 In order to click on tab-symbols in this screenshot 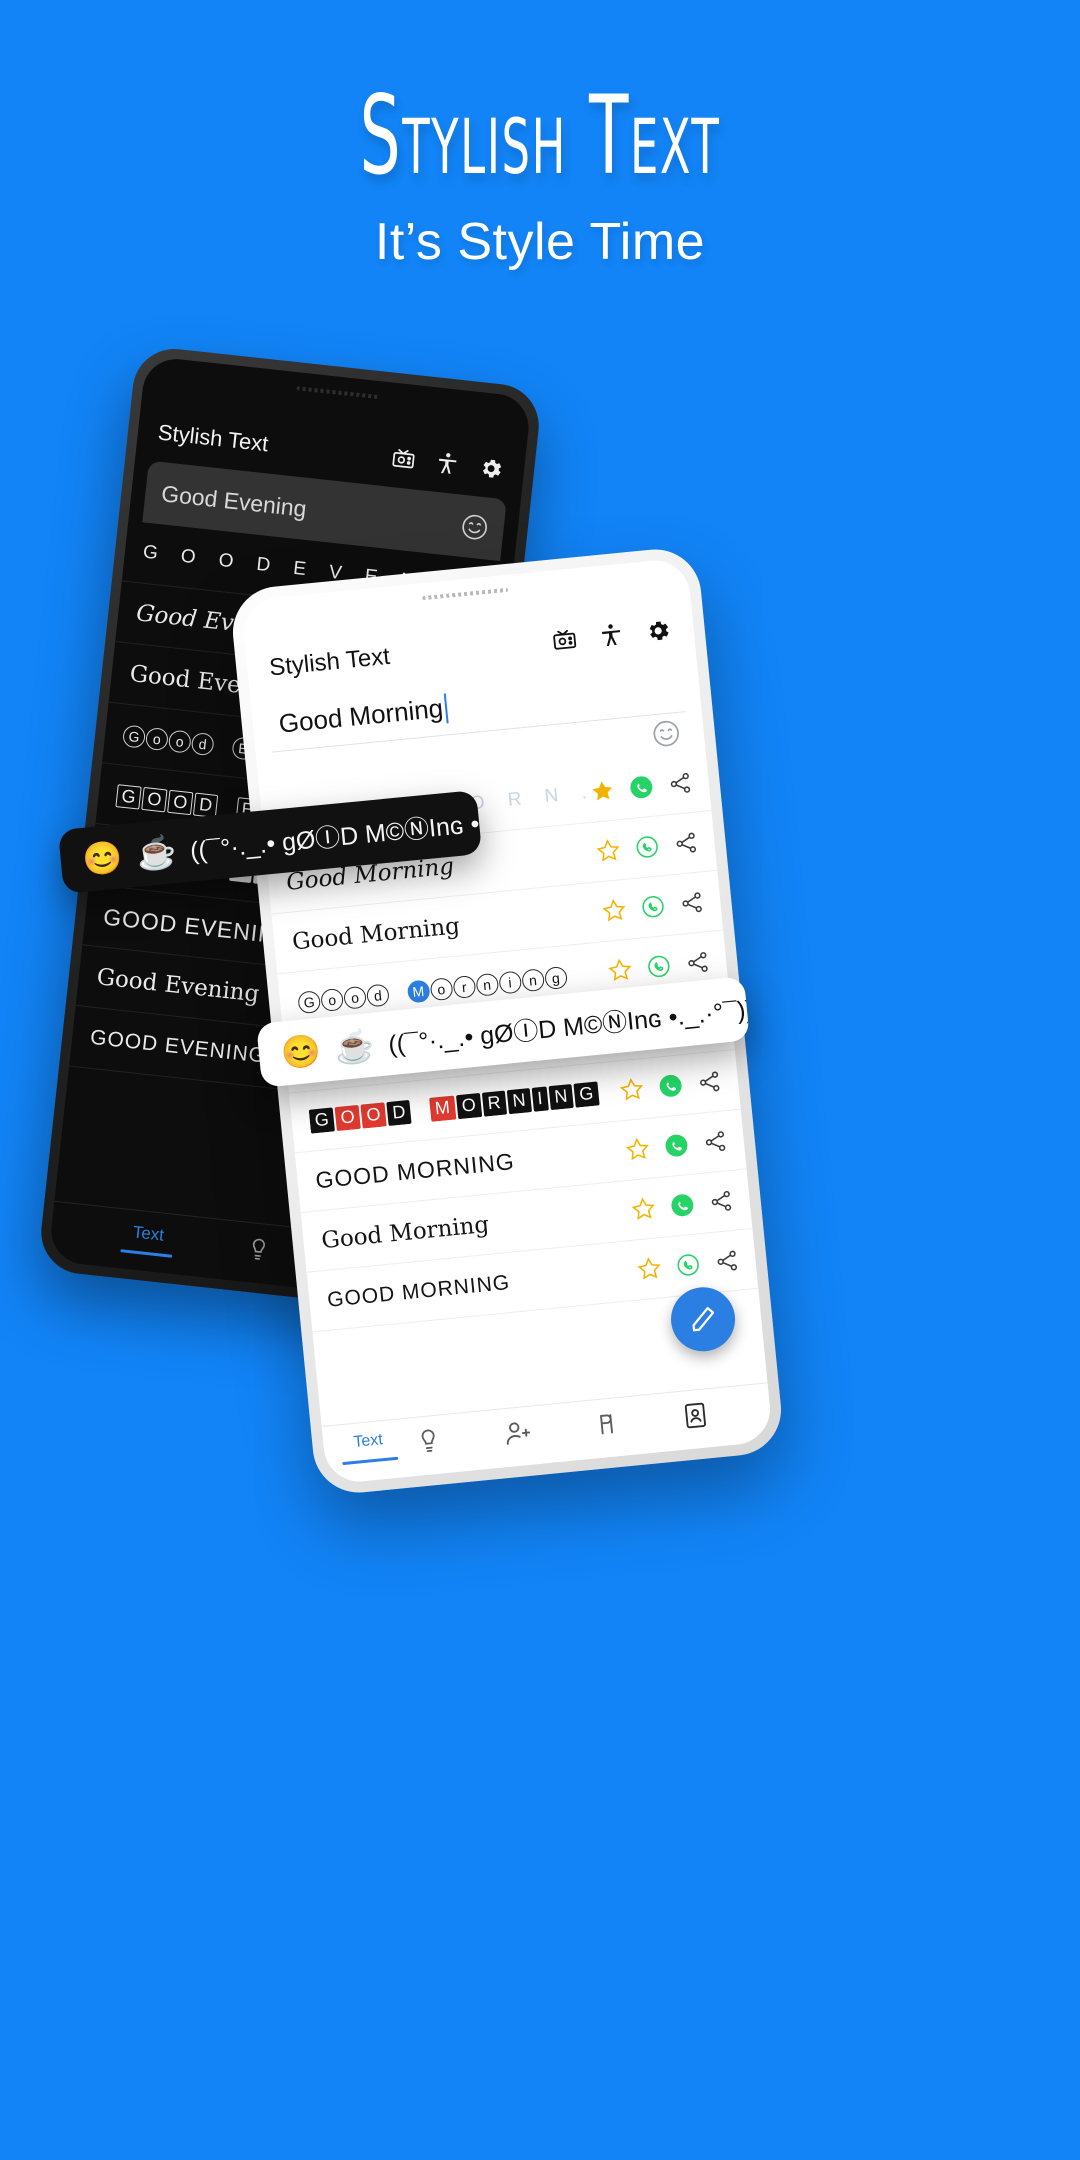, I will do `click(636, 1421)`.